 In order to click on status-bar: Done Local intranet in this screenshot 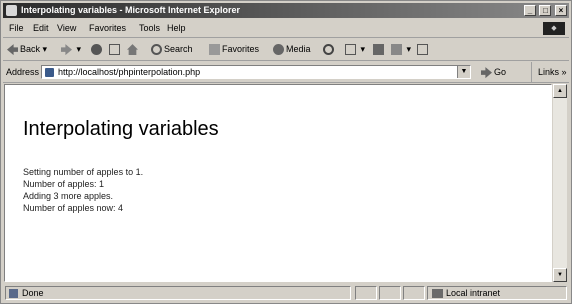, I will do `click(286, 293)`.